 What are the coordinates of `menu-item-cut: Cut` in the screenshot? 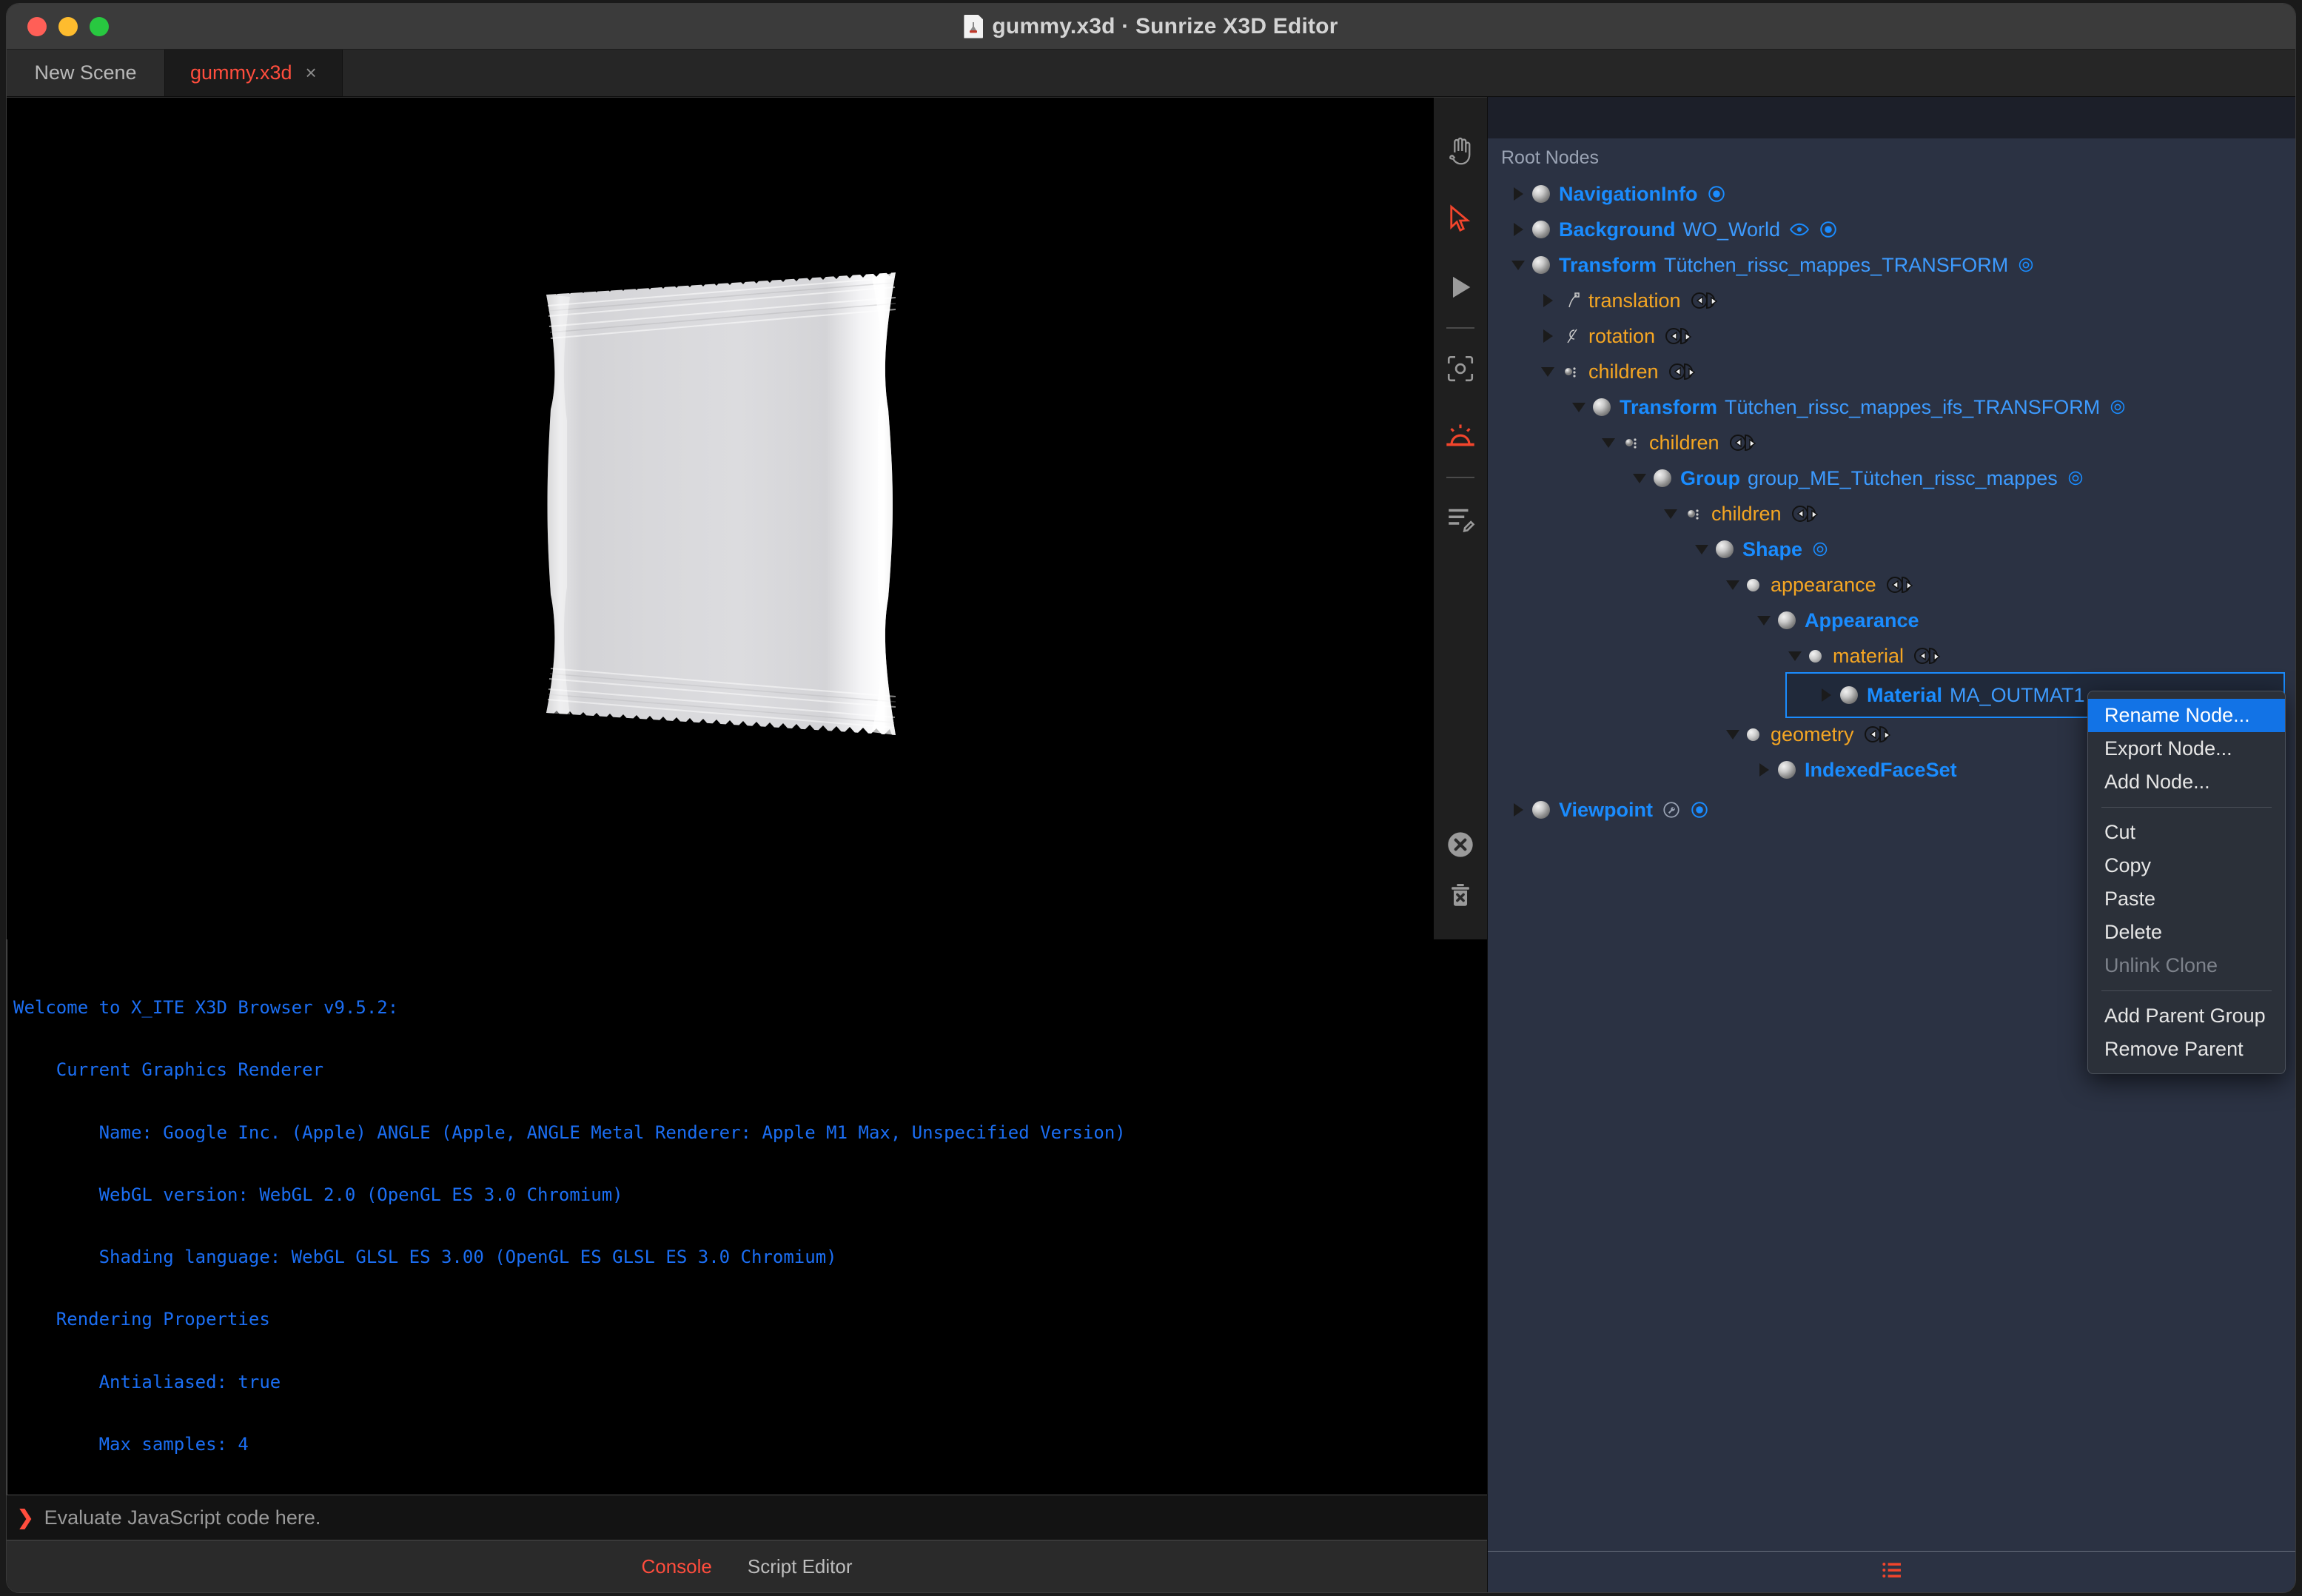 It's located at (2186, 833).